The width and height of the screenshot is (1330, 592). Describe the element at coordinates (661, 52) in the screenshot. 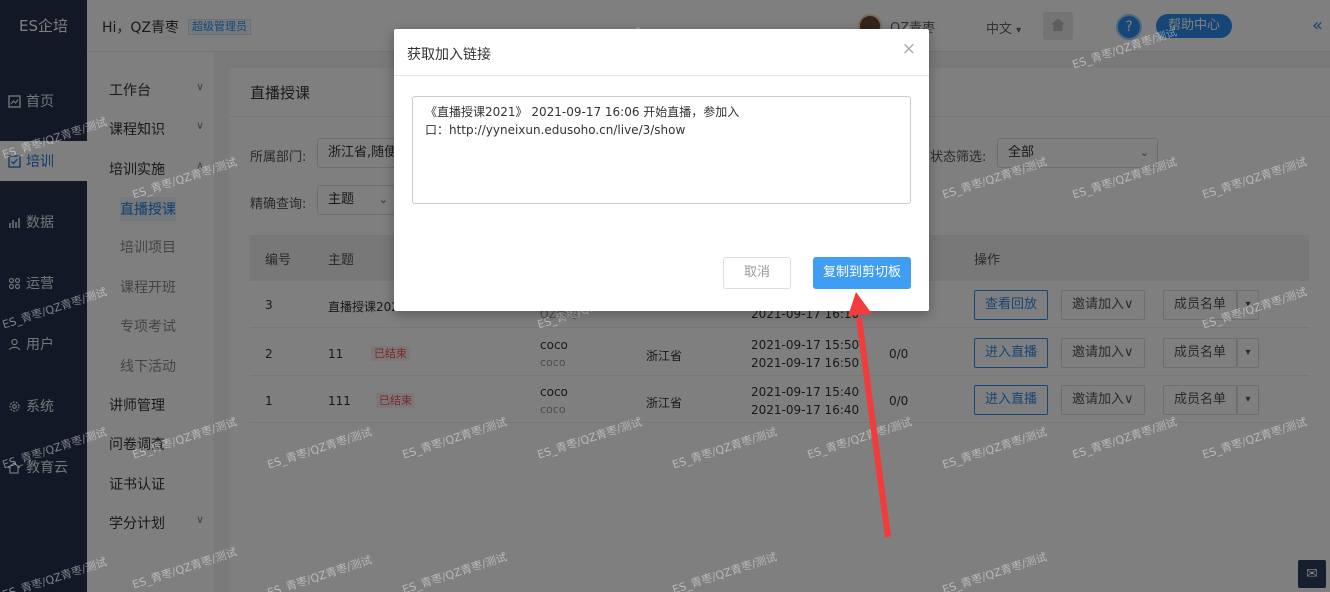

I see `modal-header: 获取加入链接 ×` at that location.